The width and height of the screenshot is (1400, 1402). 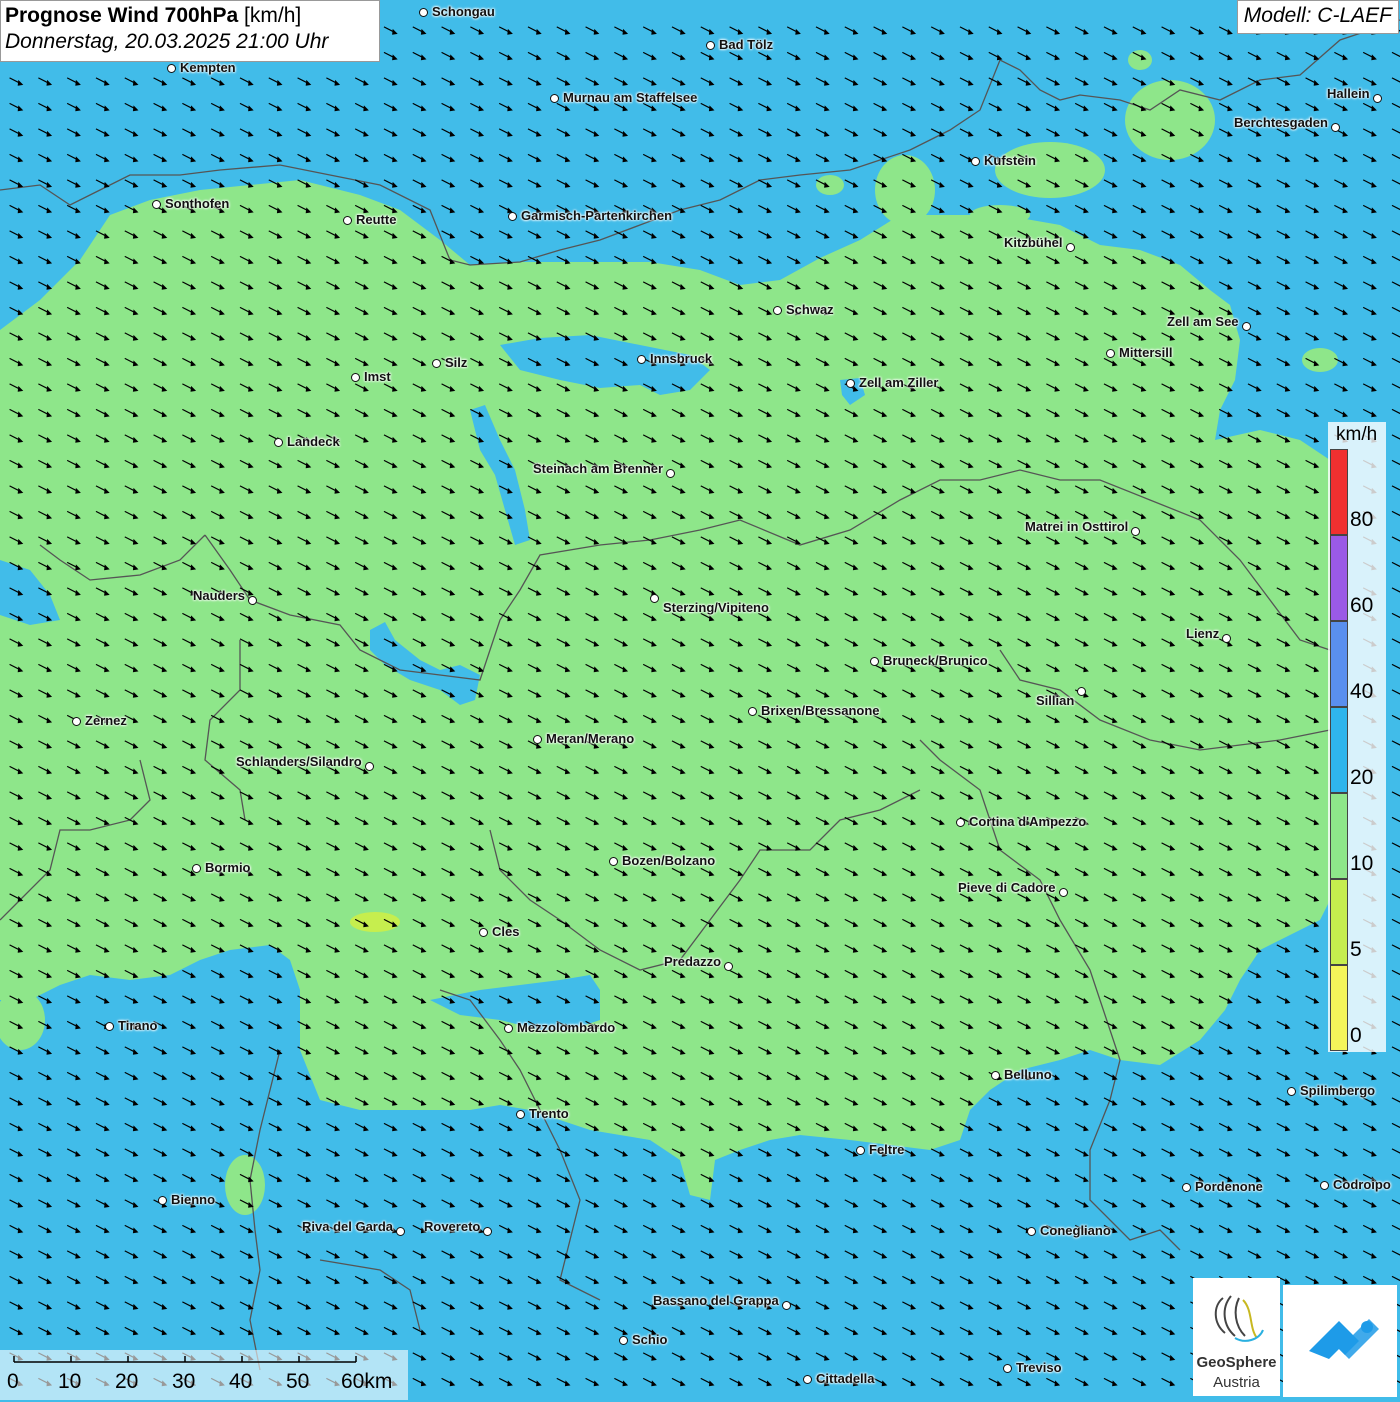 I want to click on city-label: Tirano, so click(x=138, y=1025).